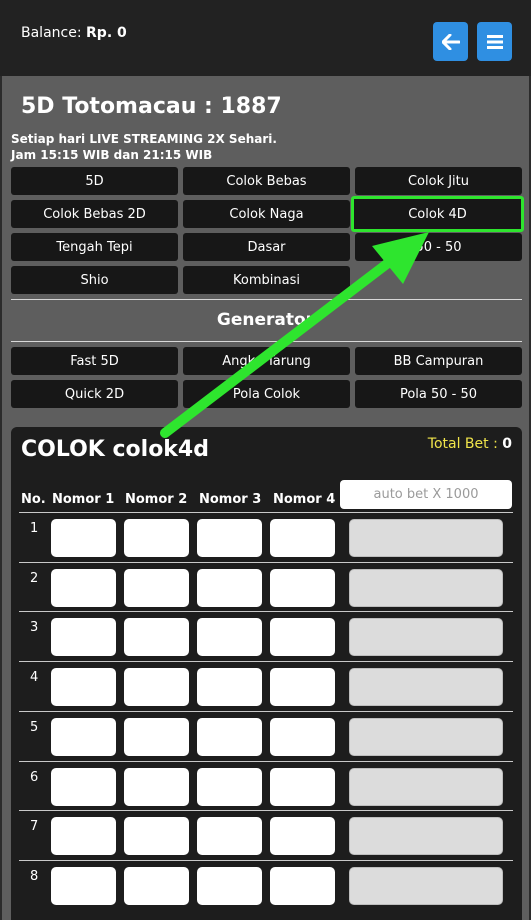  Describe the element at coordinates (266, 181) in the screenshot. I see `game-button-colok-bebas: Colok Bebas` at that location.